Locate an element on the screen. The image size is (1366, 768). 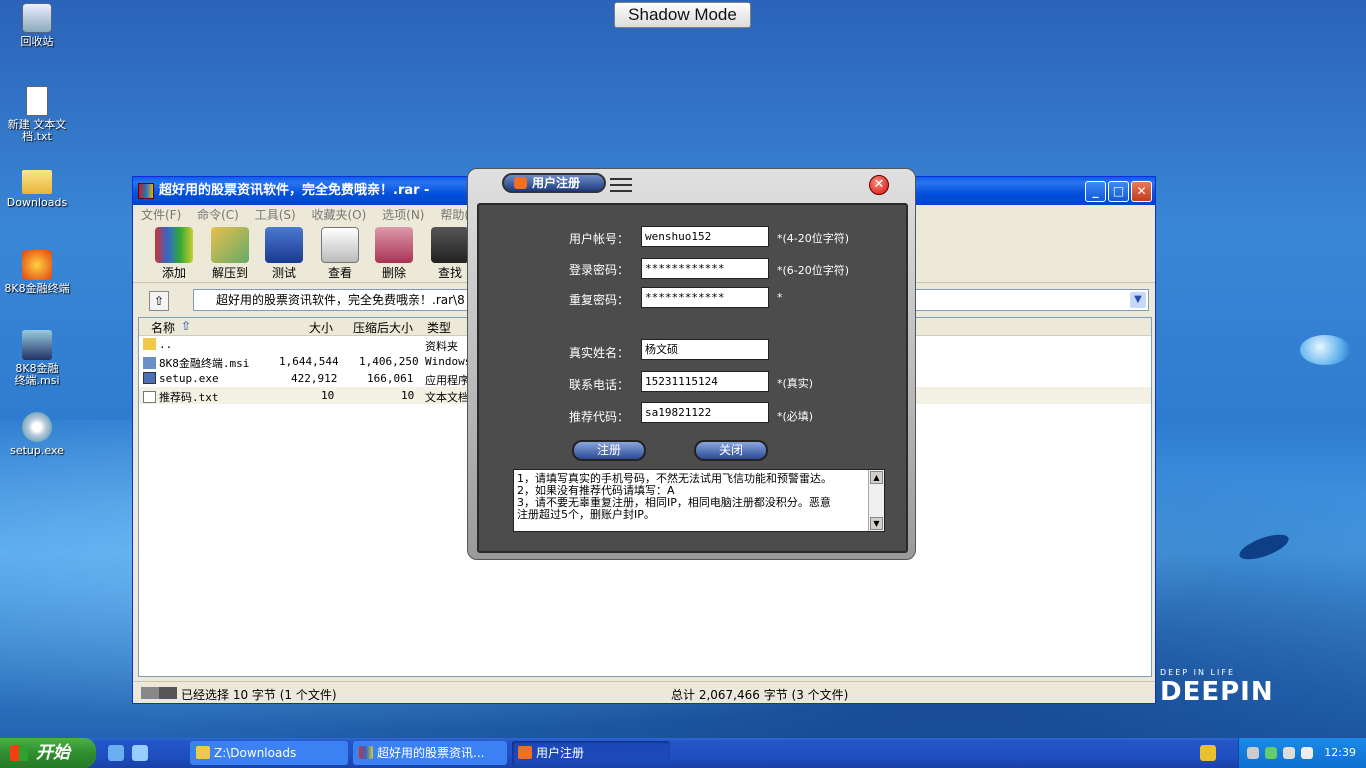
note-line: 注册超过5个，删账户封IP。 is located at coordinates (586, 514).